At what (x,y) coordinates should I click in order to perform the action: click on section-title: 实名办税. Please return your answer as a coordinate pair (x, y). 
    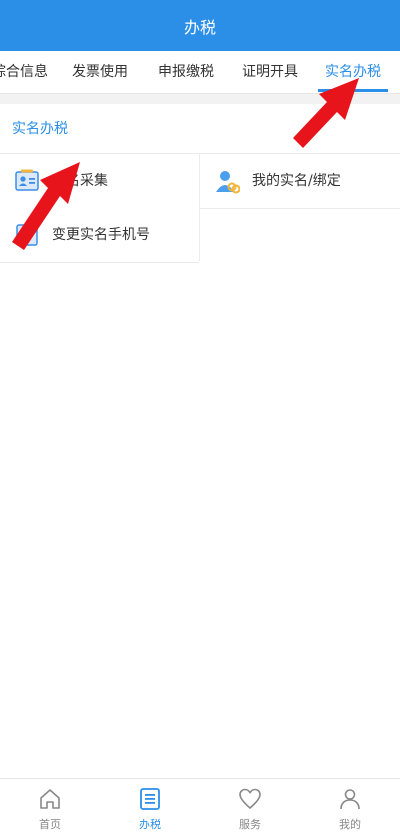
    Looking at the image, I should click on (40, 129).